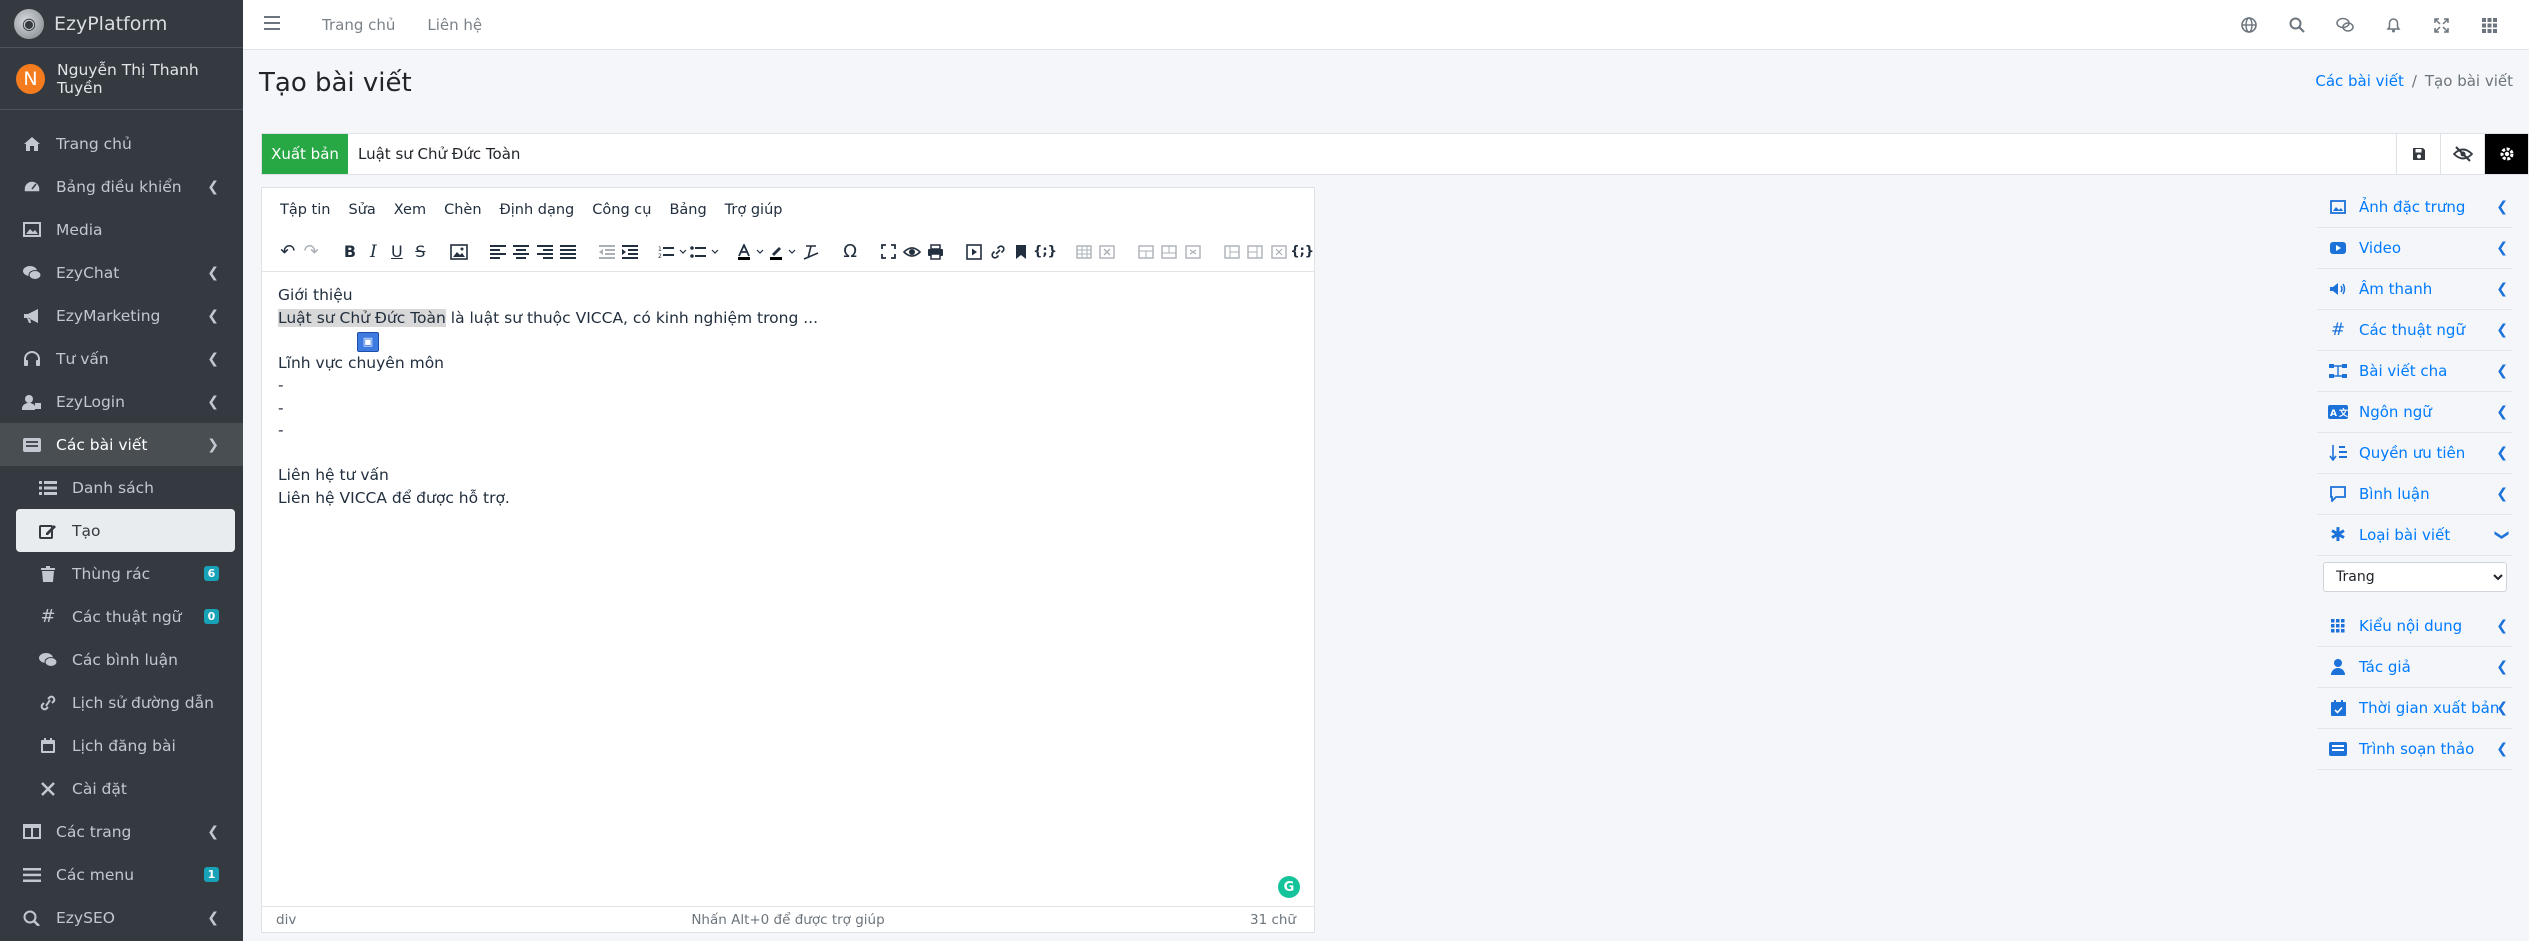 This screenshot has height=941, width=2529. Describe the element at coordinates (849, 252) in the screenshot. I see `special-char-icon: Ω` at that location.